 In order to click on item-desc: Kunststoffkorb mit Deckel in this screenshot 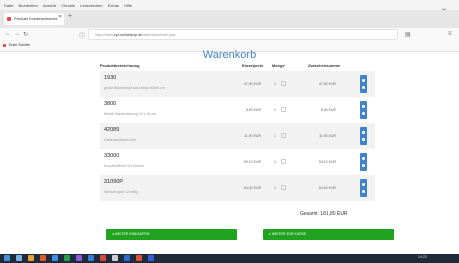, I will do `click(124, 166)`.